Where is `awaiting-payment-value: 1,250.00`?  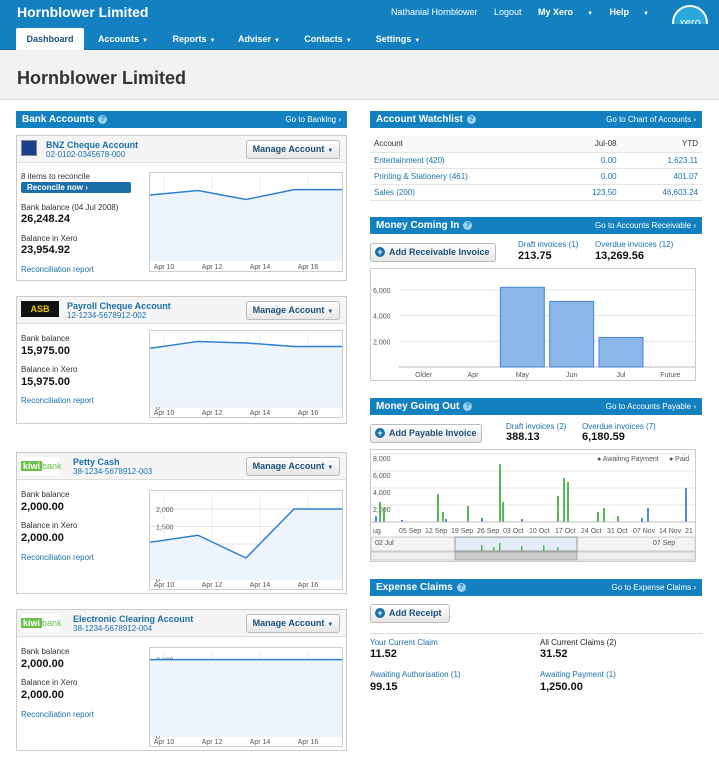 awaiting-payment-value: 1,250.00 is located at coordinates (561, 687).